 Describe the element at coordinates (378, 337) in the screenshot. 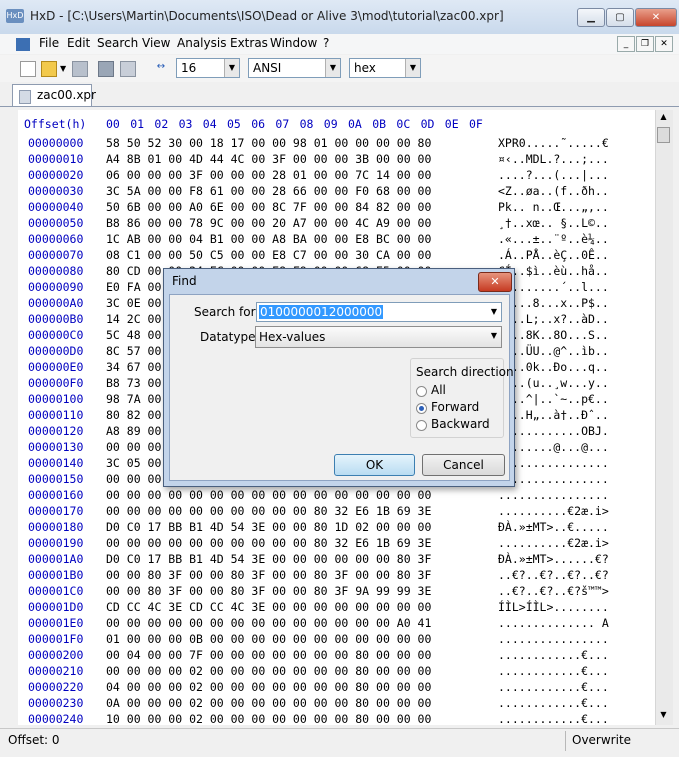

I see `datatype-select: Hex-values ▼` at that location.